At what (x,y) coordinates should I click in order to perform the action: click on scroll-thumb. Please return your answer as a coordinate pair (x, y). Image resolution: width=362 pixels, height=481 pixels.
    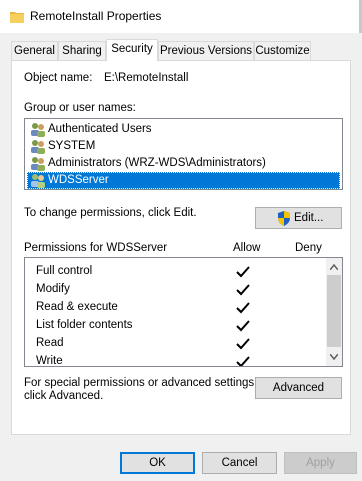
    Looking at the image, I should click on (334, 311).